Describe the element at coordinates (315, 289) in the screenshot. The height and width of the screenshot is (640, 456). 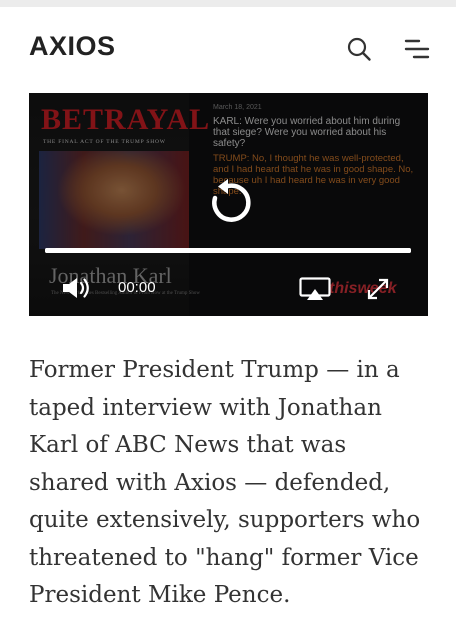
I see `airplay-icon` at that location.